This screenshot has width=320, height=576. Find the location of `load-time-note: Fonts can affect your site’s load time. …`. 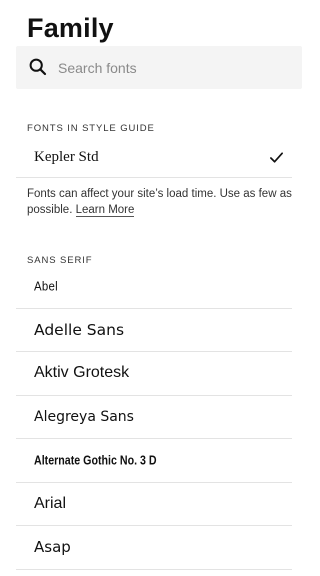

load-time-note: Fonts can affect your site’s load time. … is located at coordinates (163, 202).